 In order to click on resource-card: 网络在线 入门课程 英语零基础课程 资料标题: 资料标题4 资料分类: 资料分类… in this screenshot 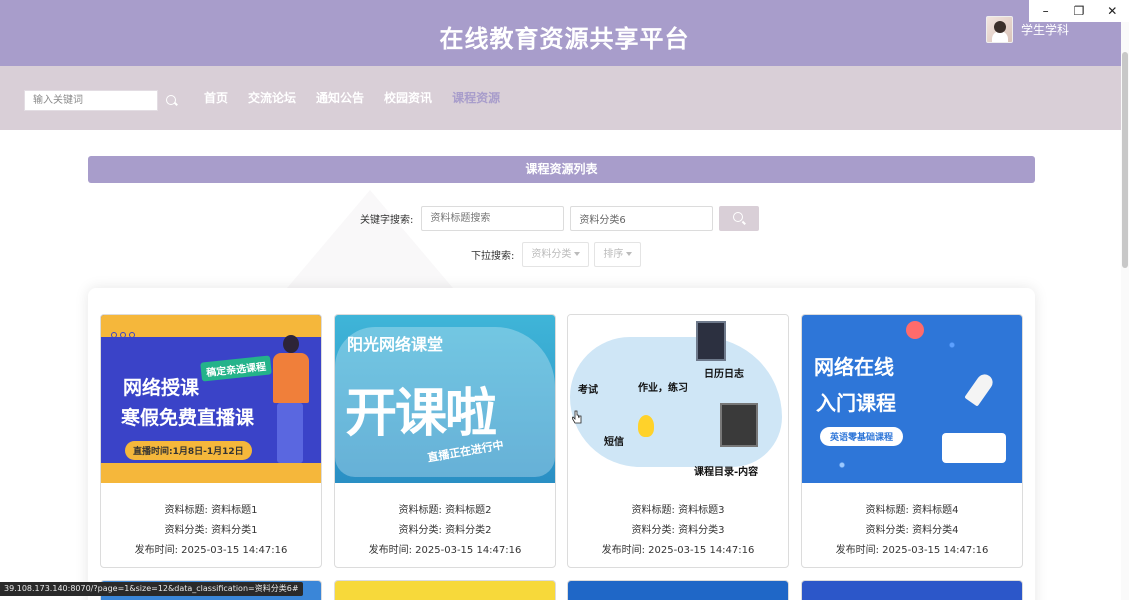, I will do `click(912, 441)`.